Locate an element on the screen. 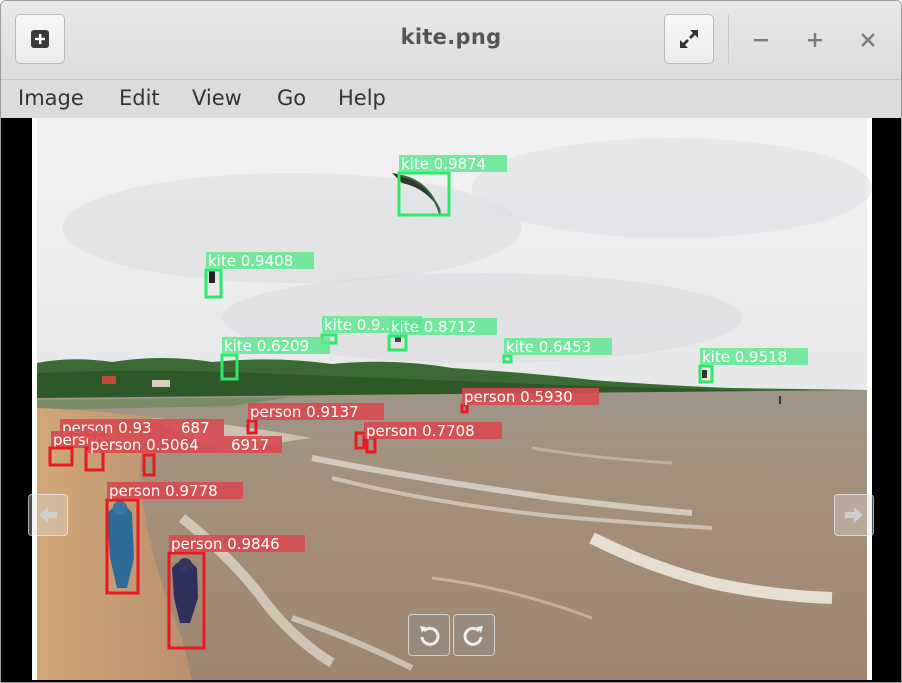  rotate-clockwise-icon is located at coordinates (473, 636).